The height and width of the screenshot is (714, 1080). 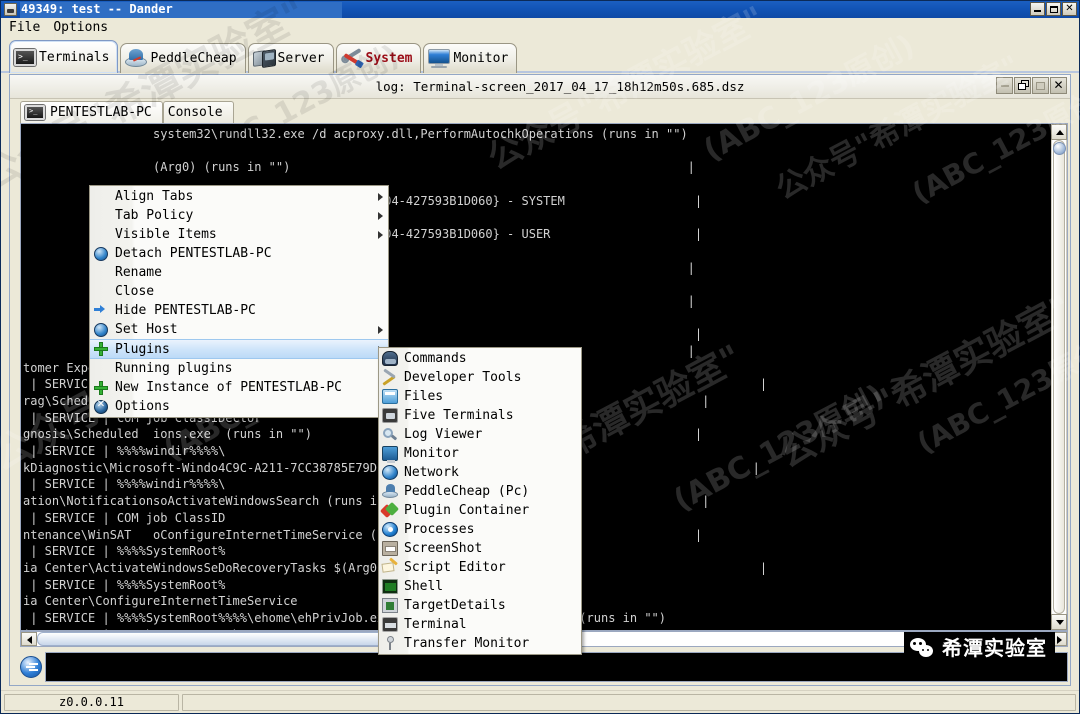 What do you see at coordinates (239, 387) in the screenshot?
I see `menu-item-new-instance-of-pentestlab-pc: New Instance of PENTESTLAB-PC` at bounding box center [239, 387].